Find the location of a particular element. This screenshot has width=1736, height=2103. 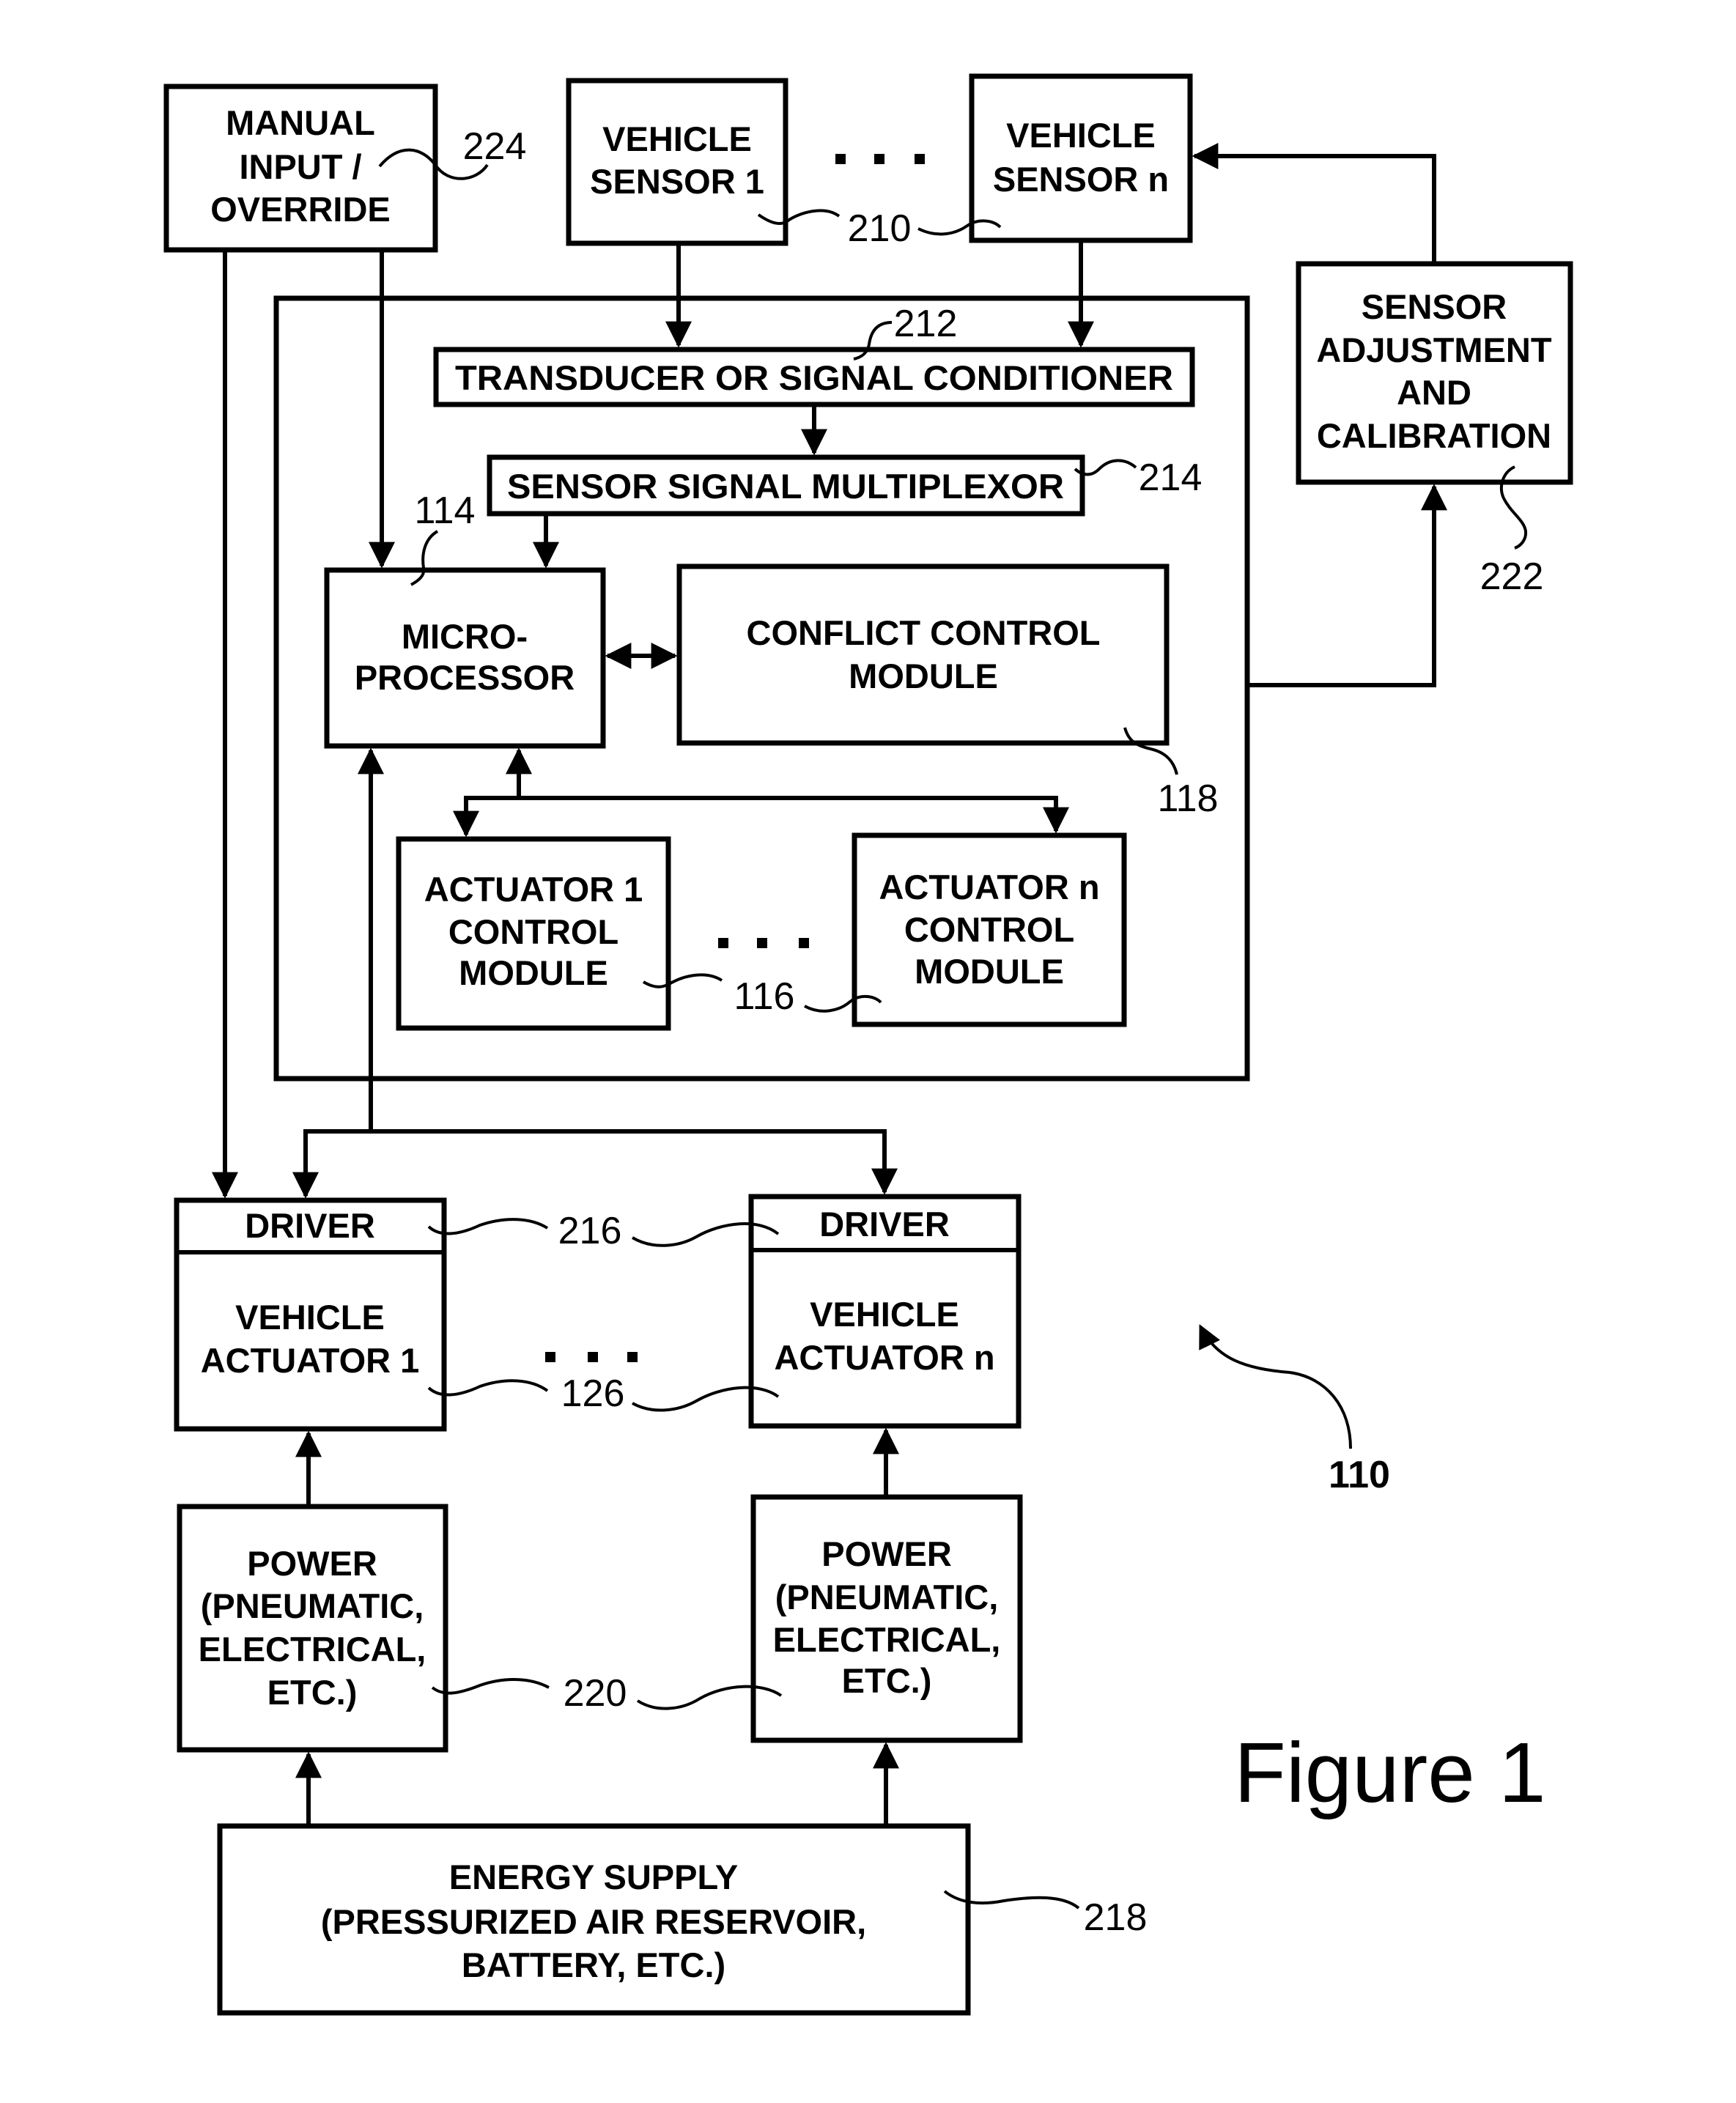

transducer-label: TRANSDUCER OR SIGNAL CONDITIONER is located at coordinates (814, 377).